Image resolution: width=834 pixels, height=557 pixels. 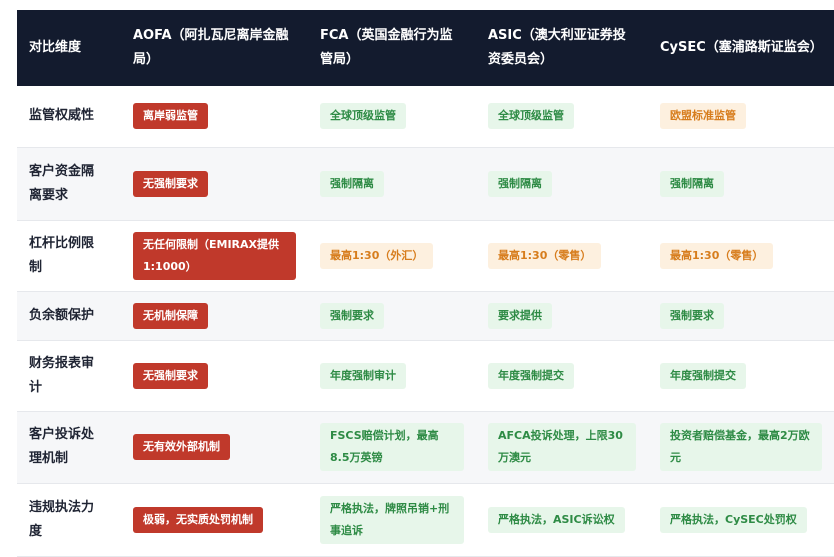 What do you see at coordinates (181, 447) in the screenshot?
I see `aofa-badge: 无有效外部机制` at bounding box center [181, 447].